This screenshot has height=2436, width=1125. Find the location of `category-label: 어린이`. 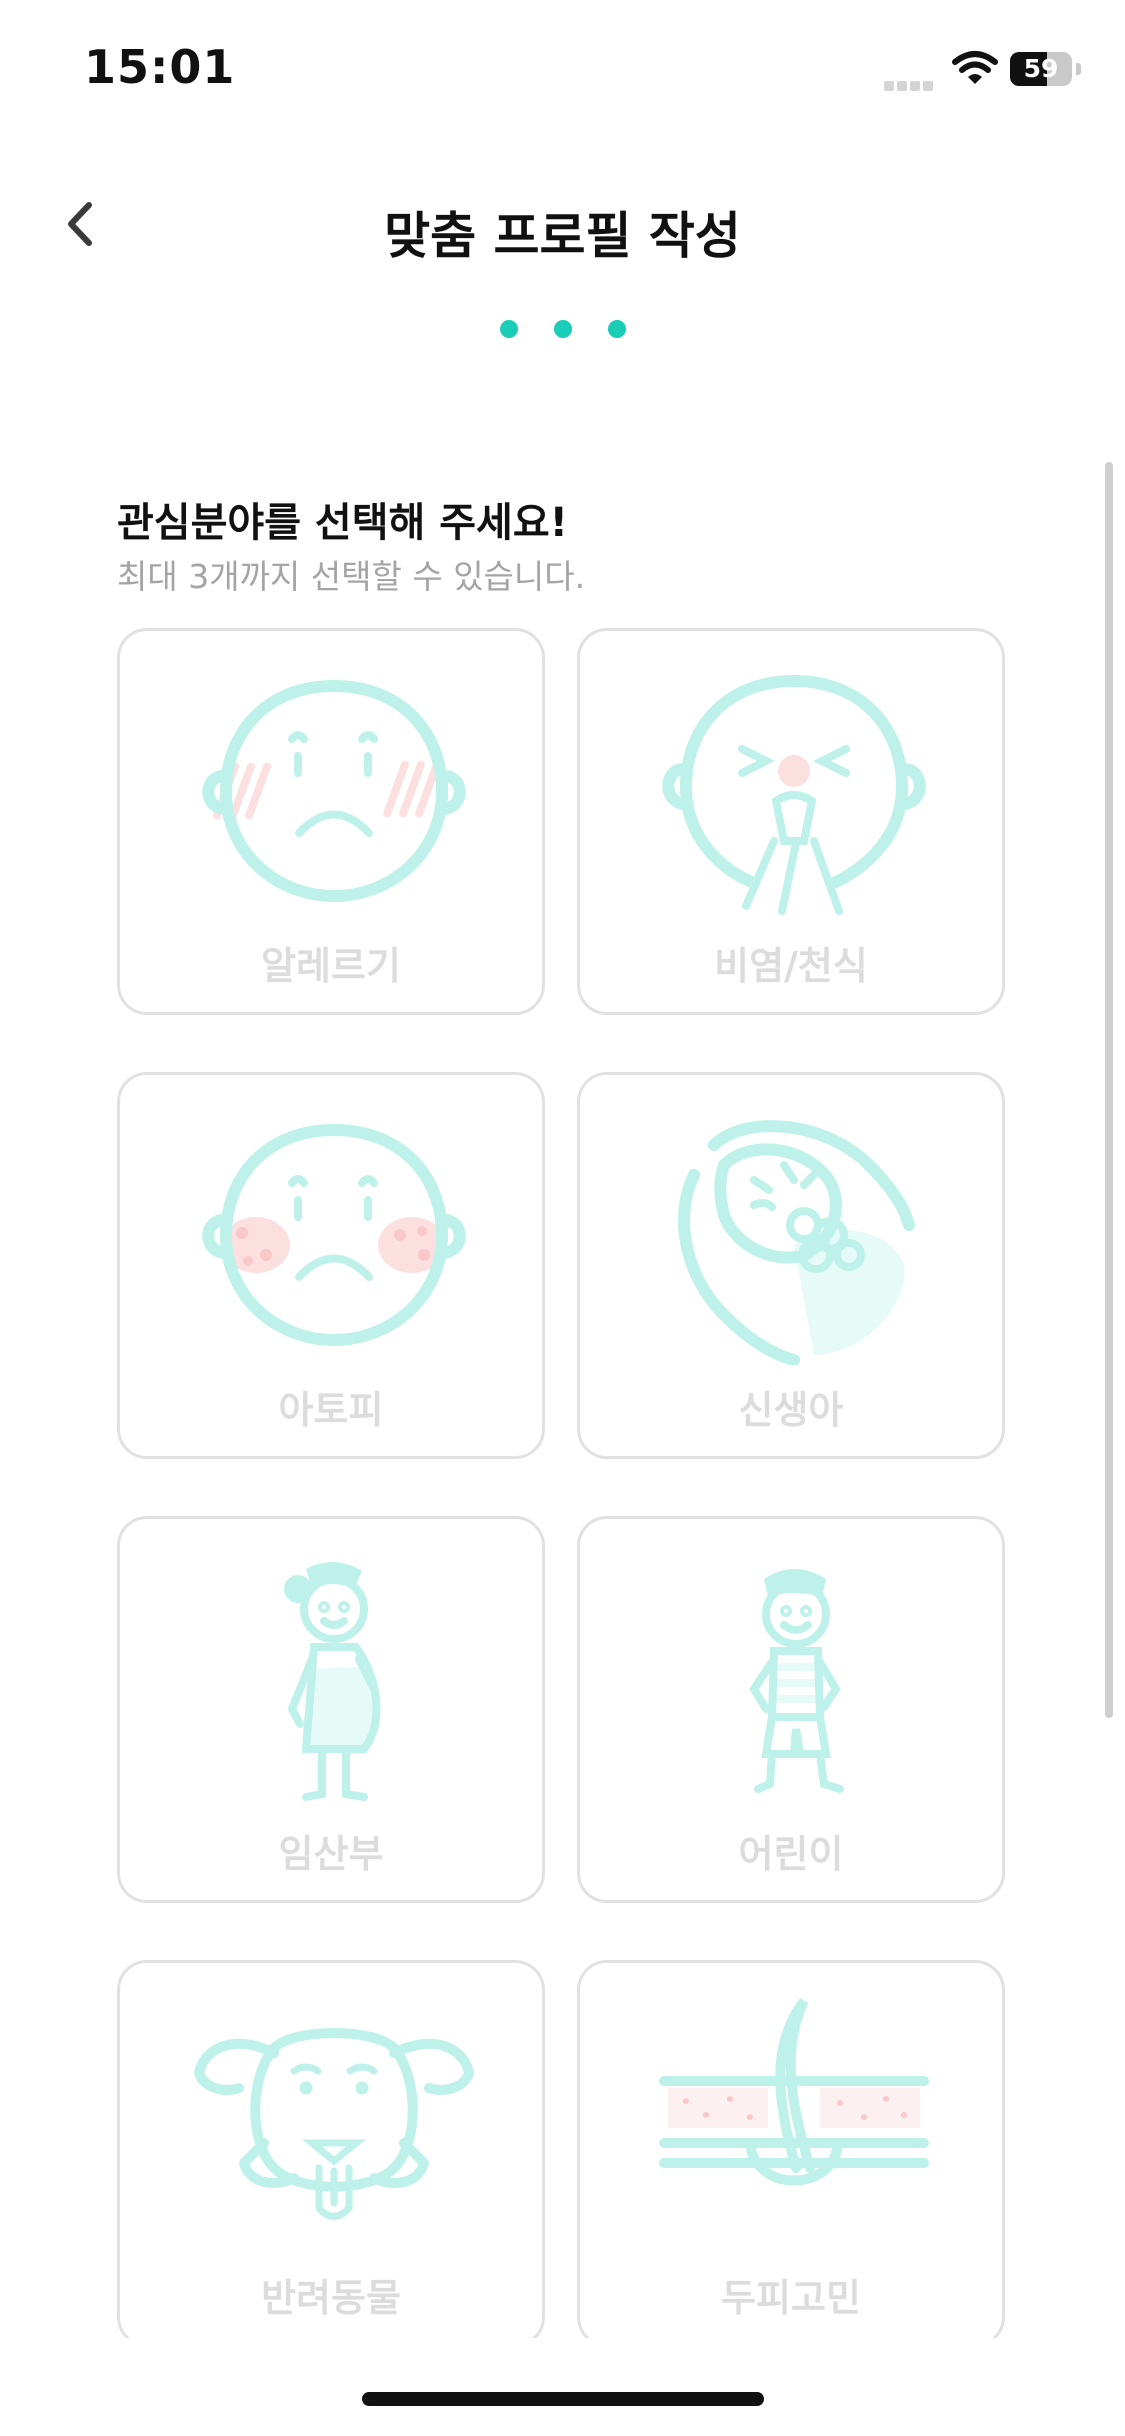

category-label: 어린이 is located at coordinates (791, 1854).